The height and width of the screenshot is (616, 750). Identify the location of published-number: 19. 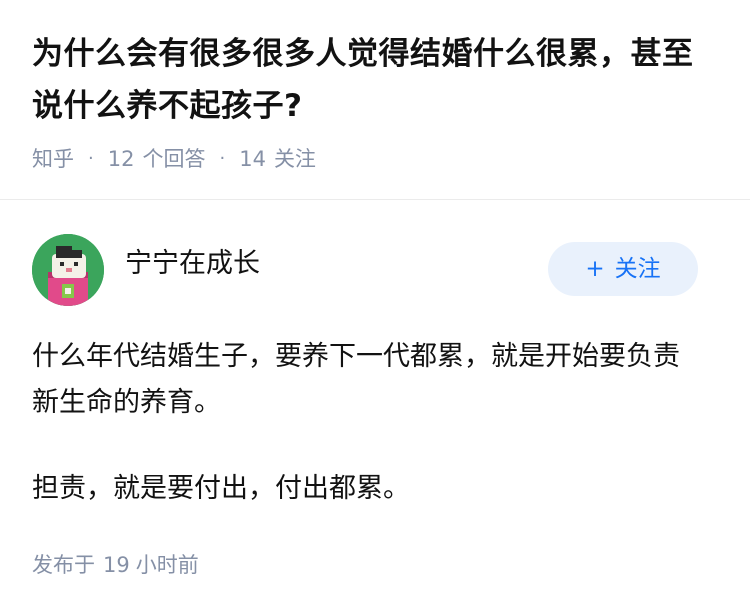
(116, 565).